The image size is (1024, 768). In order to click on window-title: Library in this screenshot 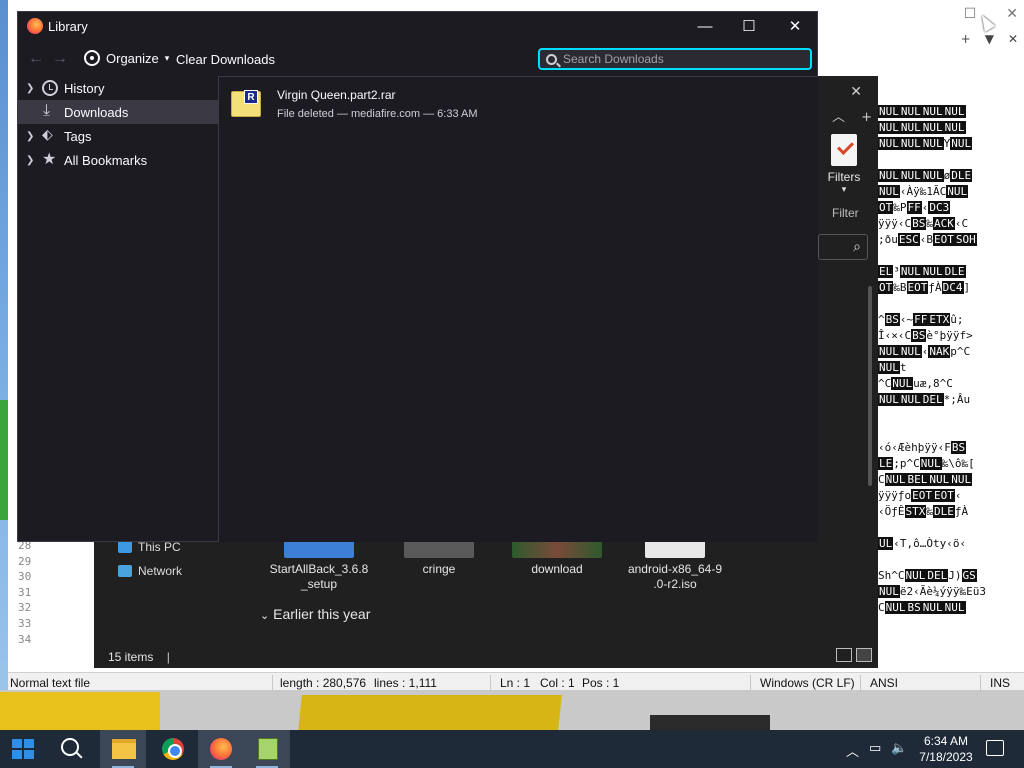, I will do `click(68, 26)`.